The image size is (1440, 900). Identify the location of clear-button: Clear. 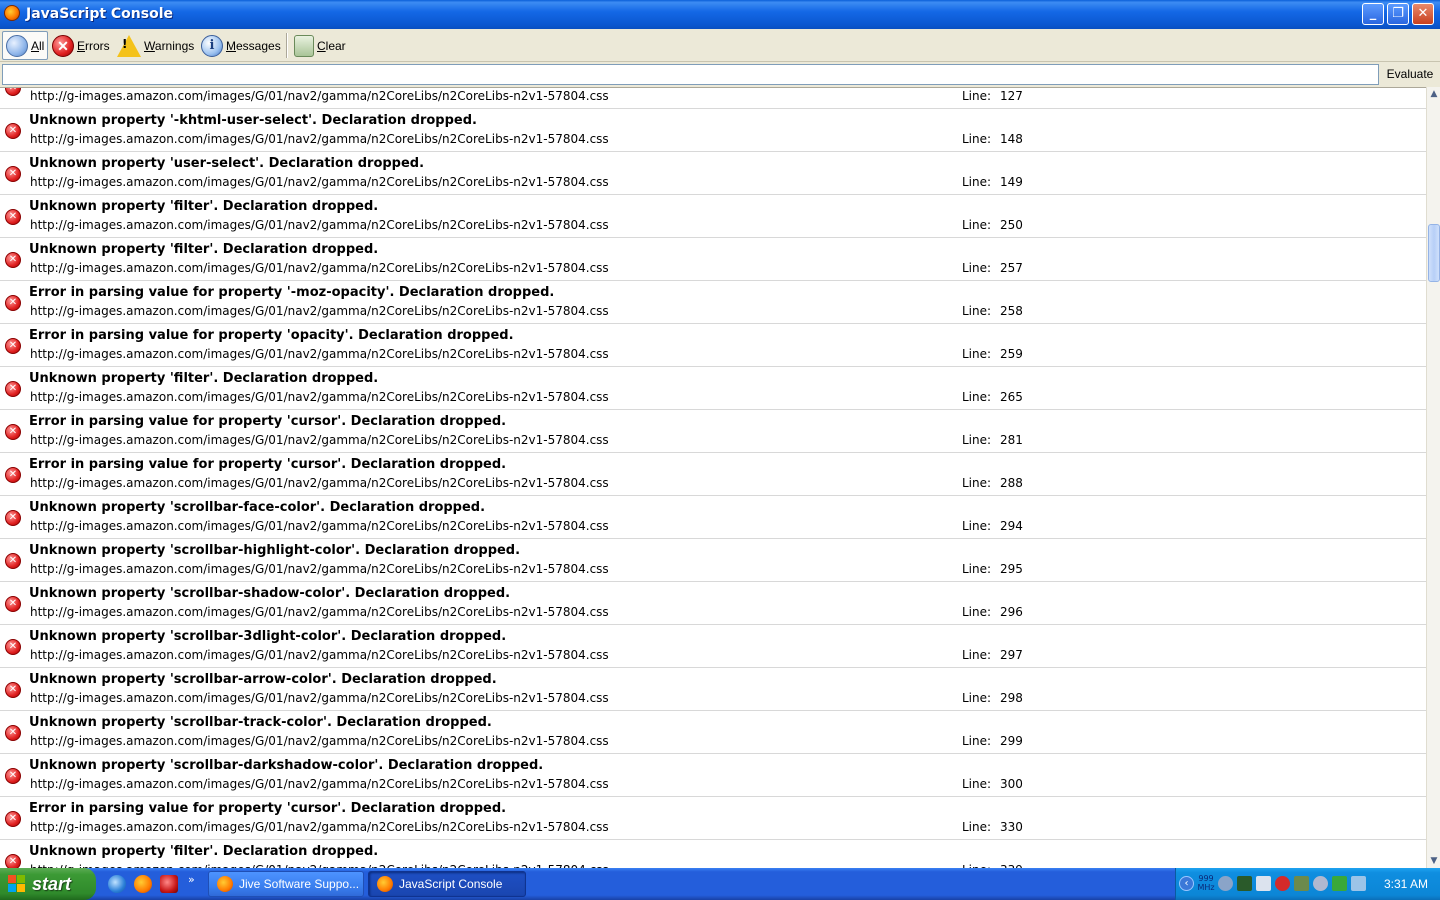
(320, 45).